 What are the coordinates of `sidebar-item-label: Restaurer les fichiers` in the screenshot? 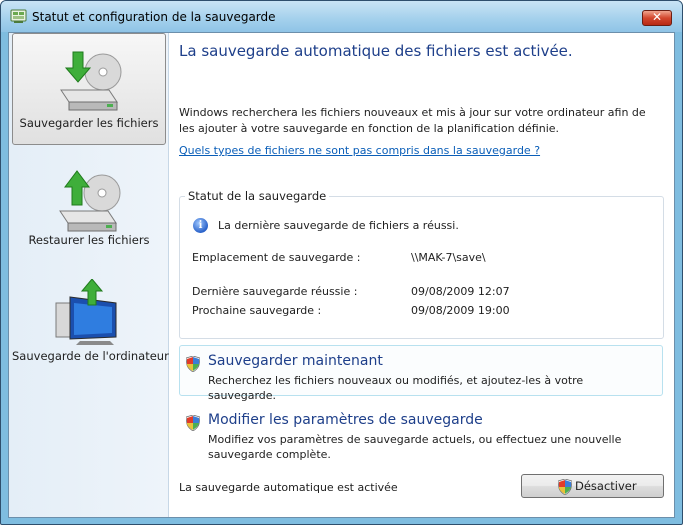 It's located at (89, 240).